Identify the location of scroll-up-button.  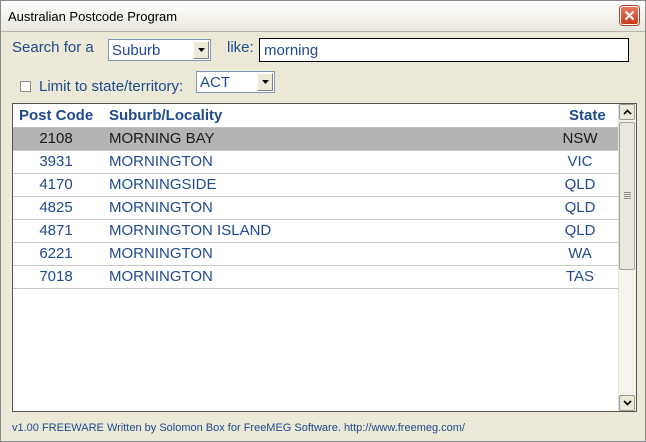
(627, 112).